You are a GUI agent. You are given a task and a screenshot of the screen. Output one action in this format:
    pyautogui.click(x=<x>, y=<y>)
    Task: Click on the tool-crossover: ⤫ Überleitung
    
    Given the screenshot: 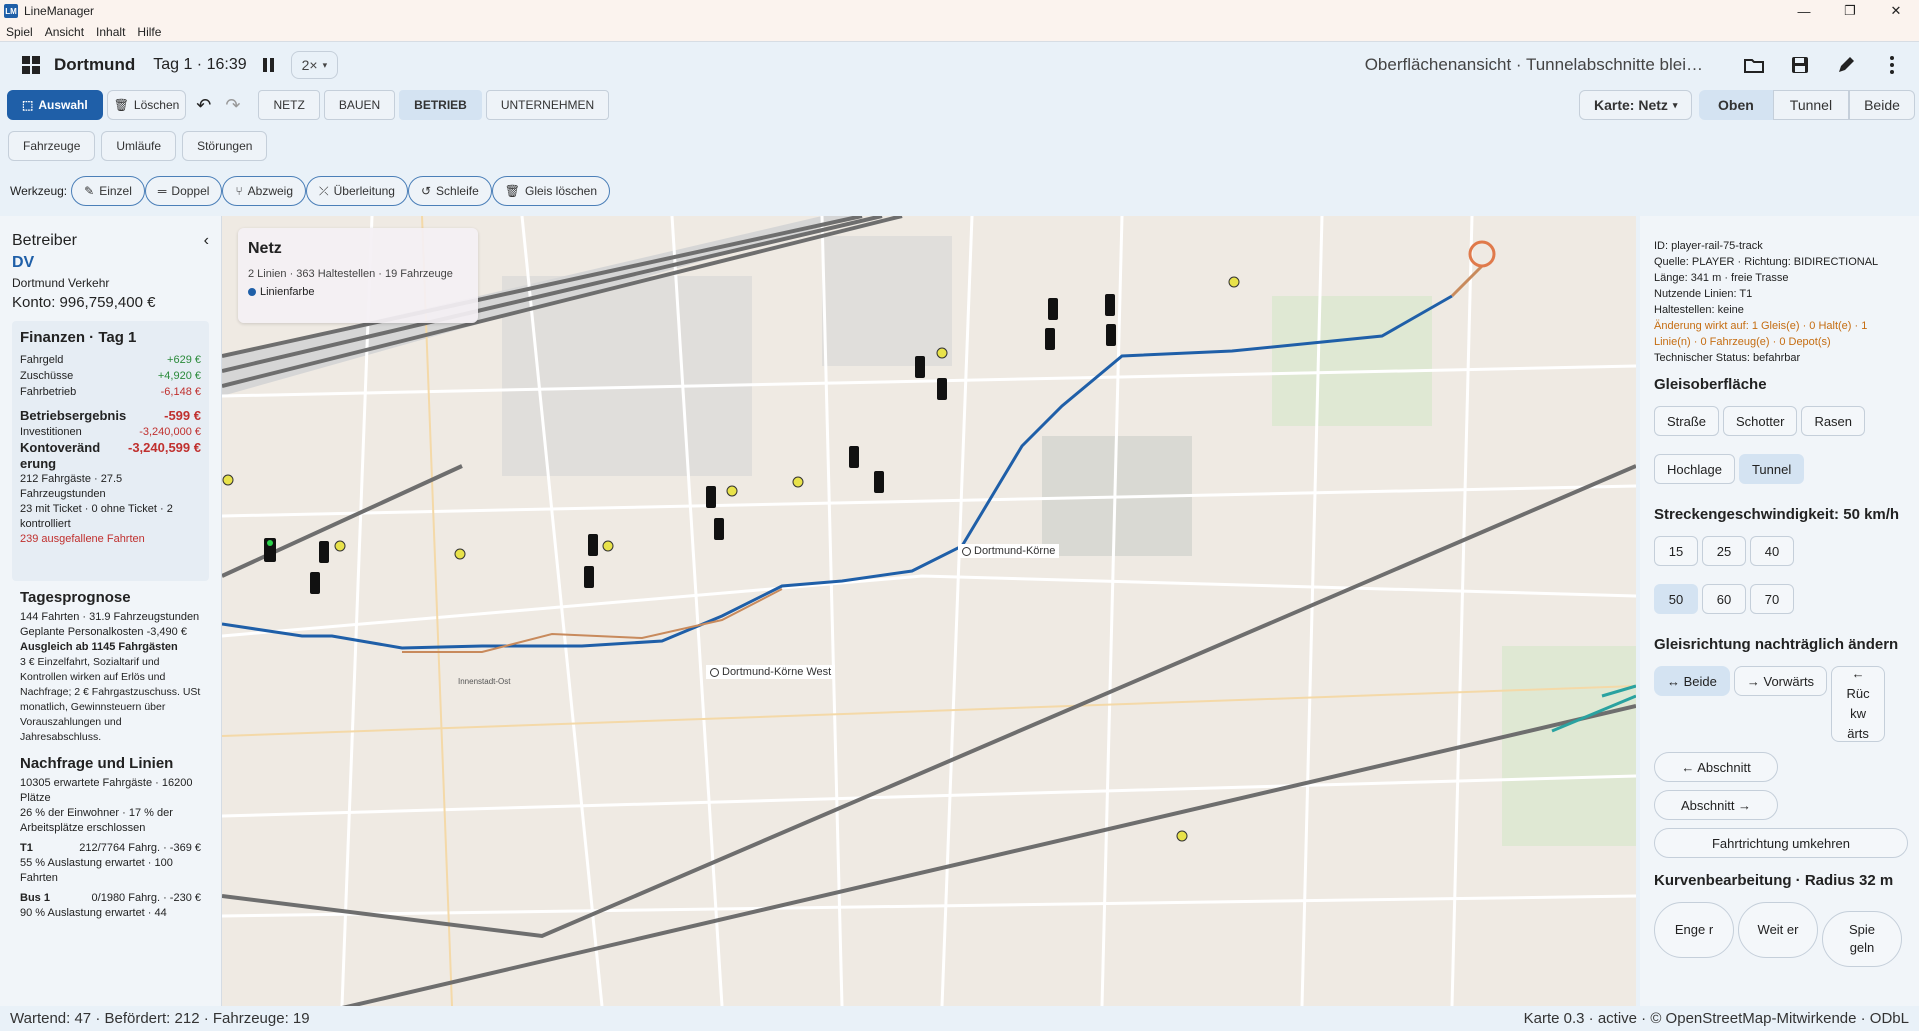 What is the action you would take?
    pyautogui.click(x=357, y=191)
    